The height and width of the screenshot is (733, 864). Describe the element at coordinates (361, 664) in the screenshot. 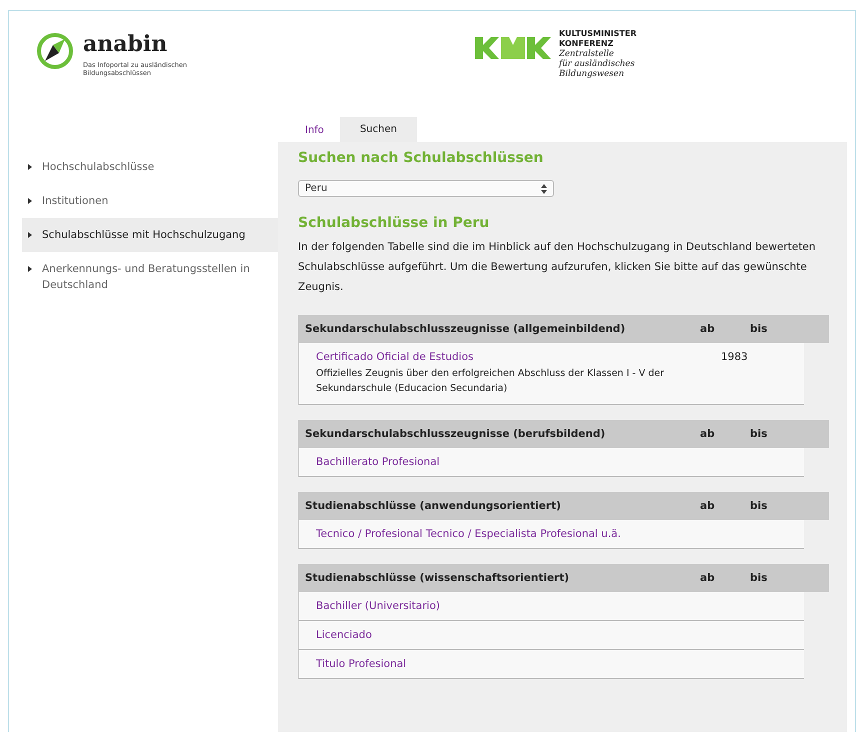

I see `degree-link: Titulo Profesional` at that location.